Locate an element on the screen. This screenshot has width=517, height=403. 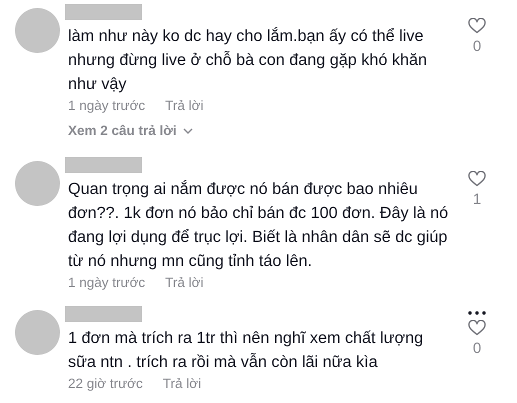
chevron-down-icon is located at coordinates (187, 131).